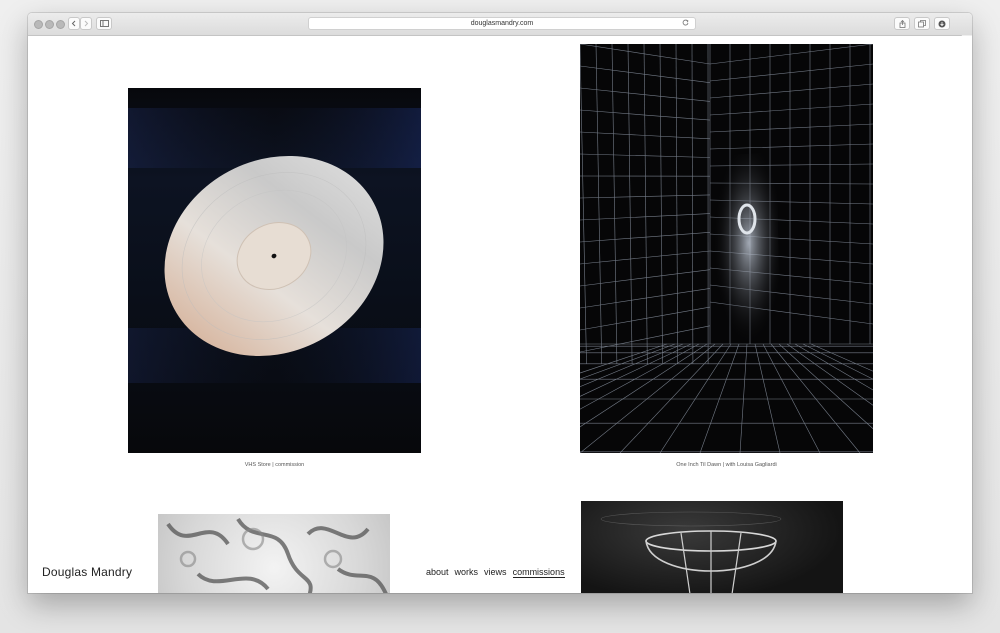  I want to click on back-button, so click(74, 23).